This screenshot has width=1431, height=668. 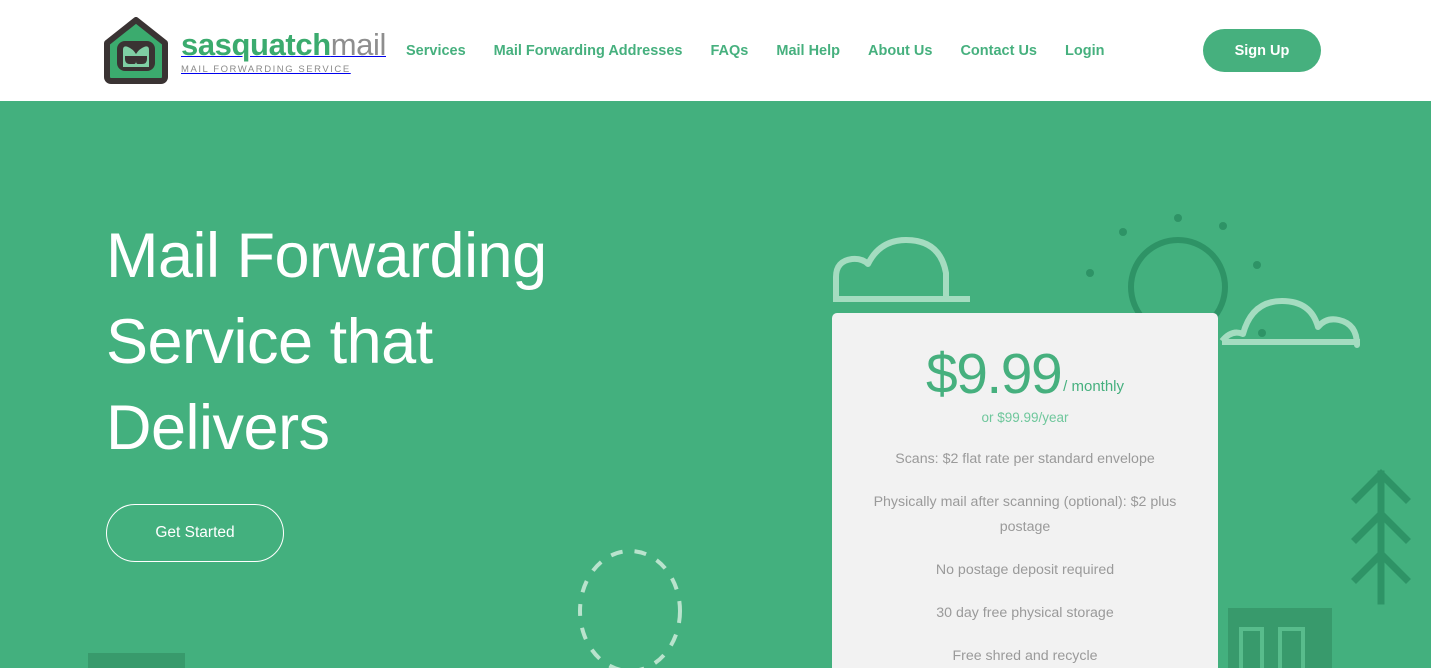 What do you see at coordinates (195, 533) in the screenshot?
I see `get-started-button: Get Started` at bounding box center [195, 533].